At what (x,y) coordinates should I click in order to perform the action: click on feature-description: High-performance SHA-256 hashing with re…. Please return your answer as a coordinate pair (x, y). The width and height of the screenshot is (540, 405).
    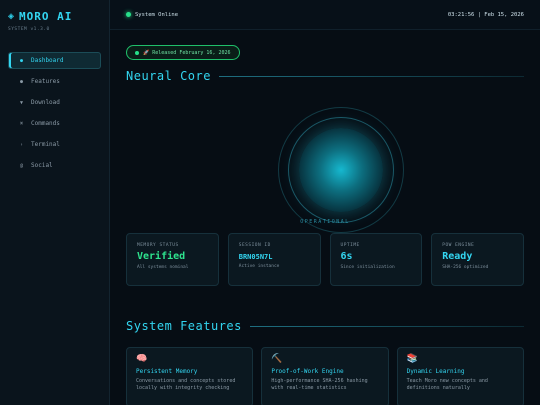
    Looking at the image, I should click on (319, 384).